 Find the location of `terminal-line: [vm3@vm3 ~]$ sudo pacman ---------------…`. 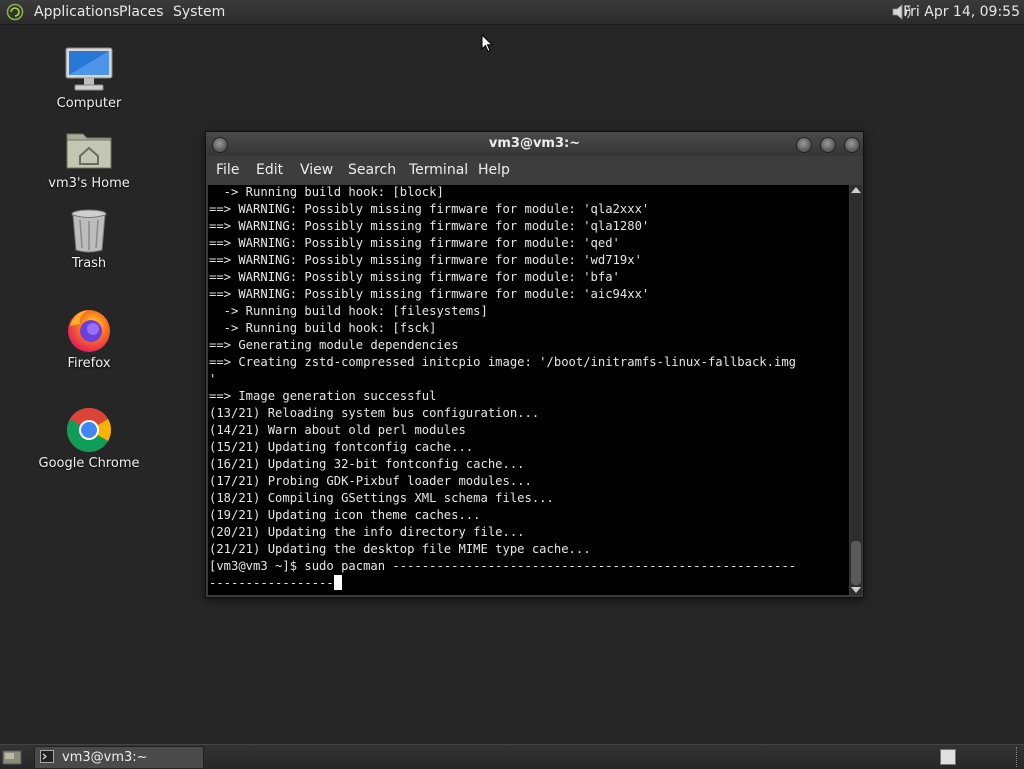

terminal-line: [vm3@vm3 ~]$ sudo pacman ---------------… is located at coordinates (502, 566).